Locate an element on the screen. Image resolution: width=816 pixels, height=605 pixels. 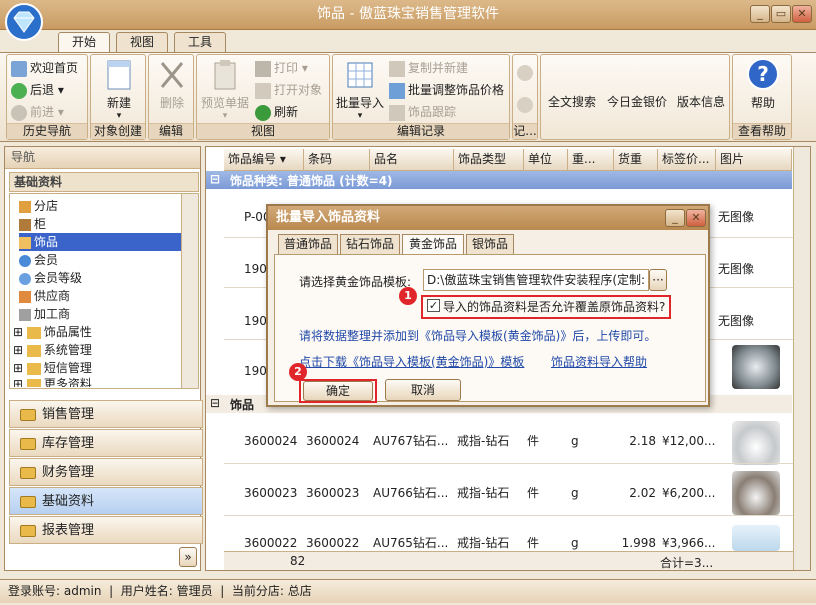
tab-start: 开始 is located at coordinates (84, 42).